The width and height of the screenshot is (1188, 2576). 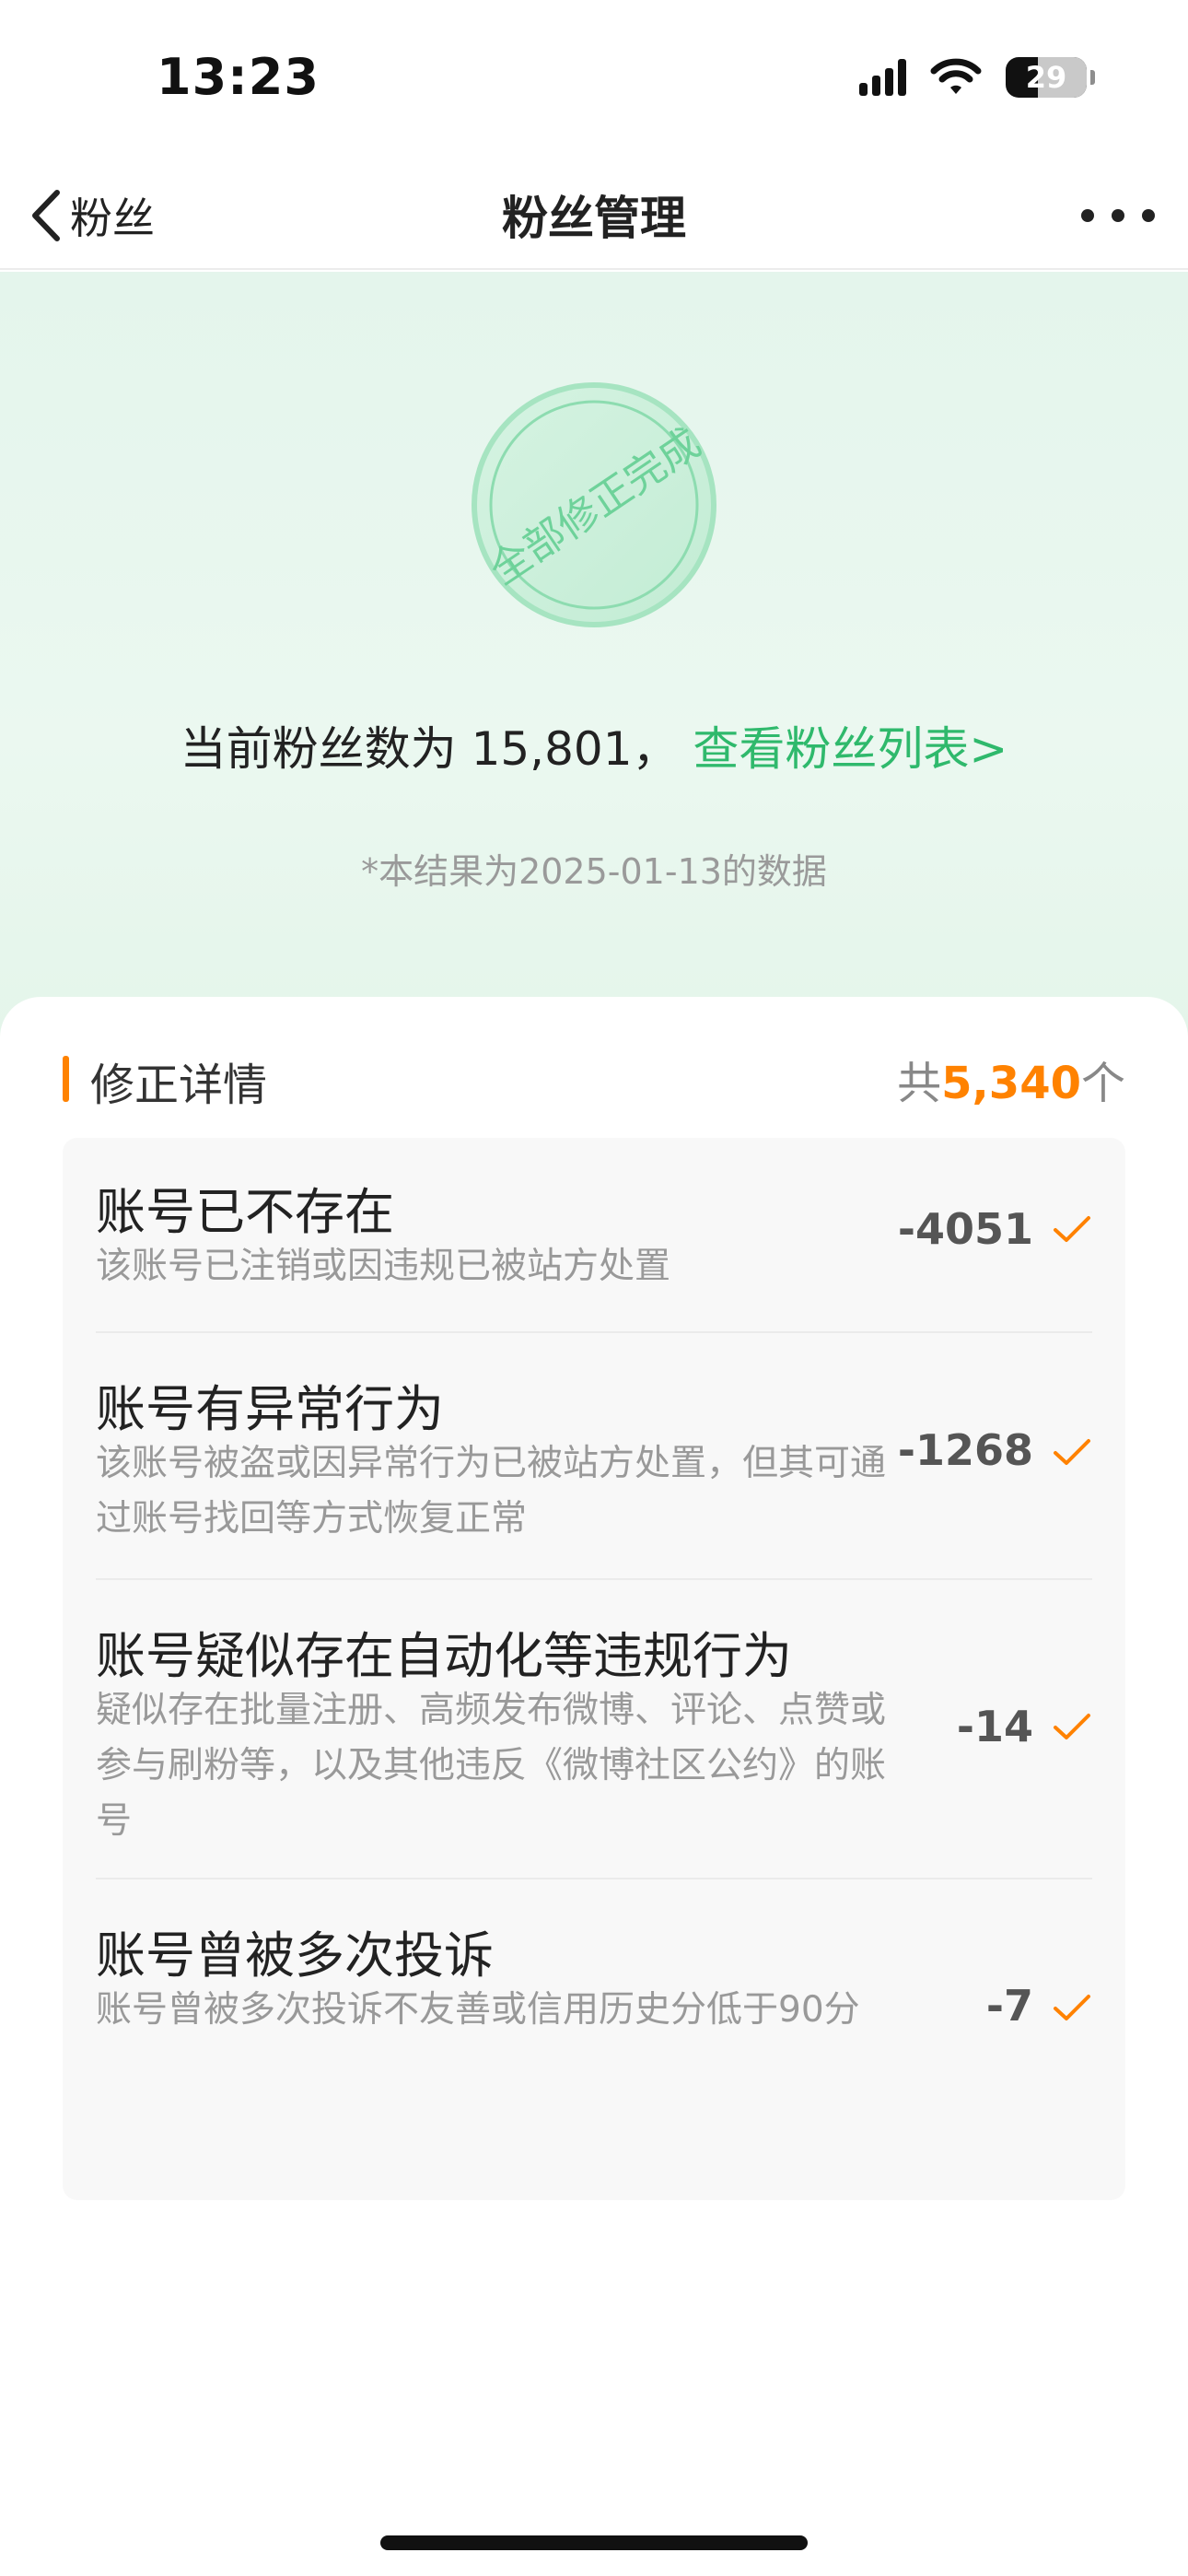 I want to click on battery-icon: 29, so click(x=1050, y=77).